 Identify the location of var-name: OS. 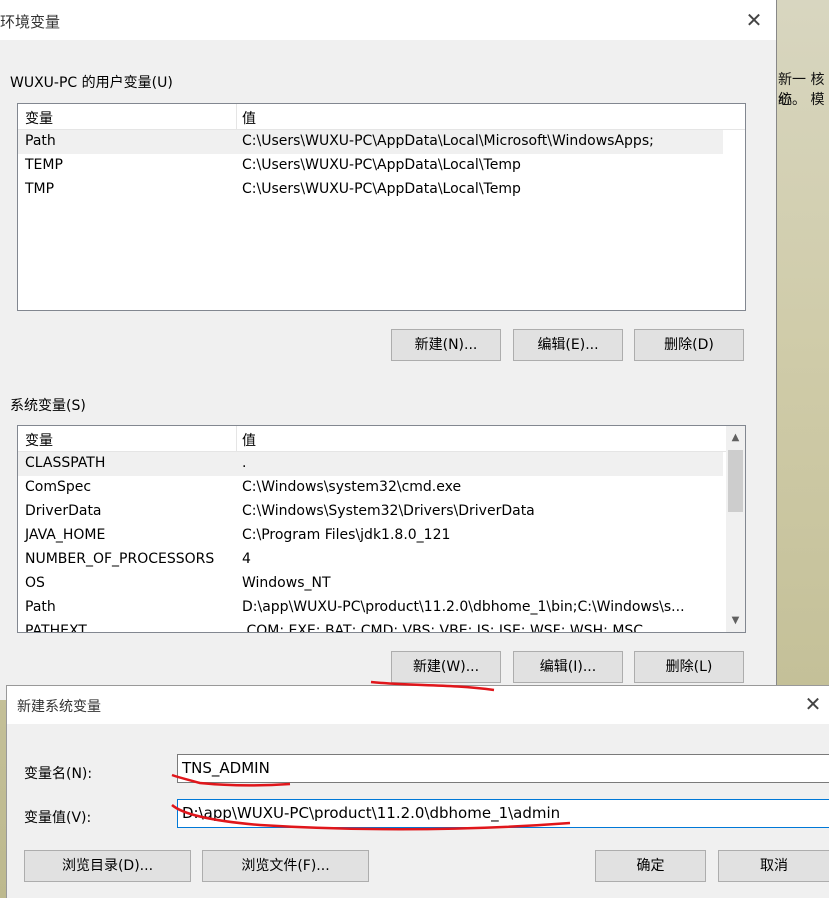
(35, 583).